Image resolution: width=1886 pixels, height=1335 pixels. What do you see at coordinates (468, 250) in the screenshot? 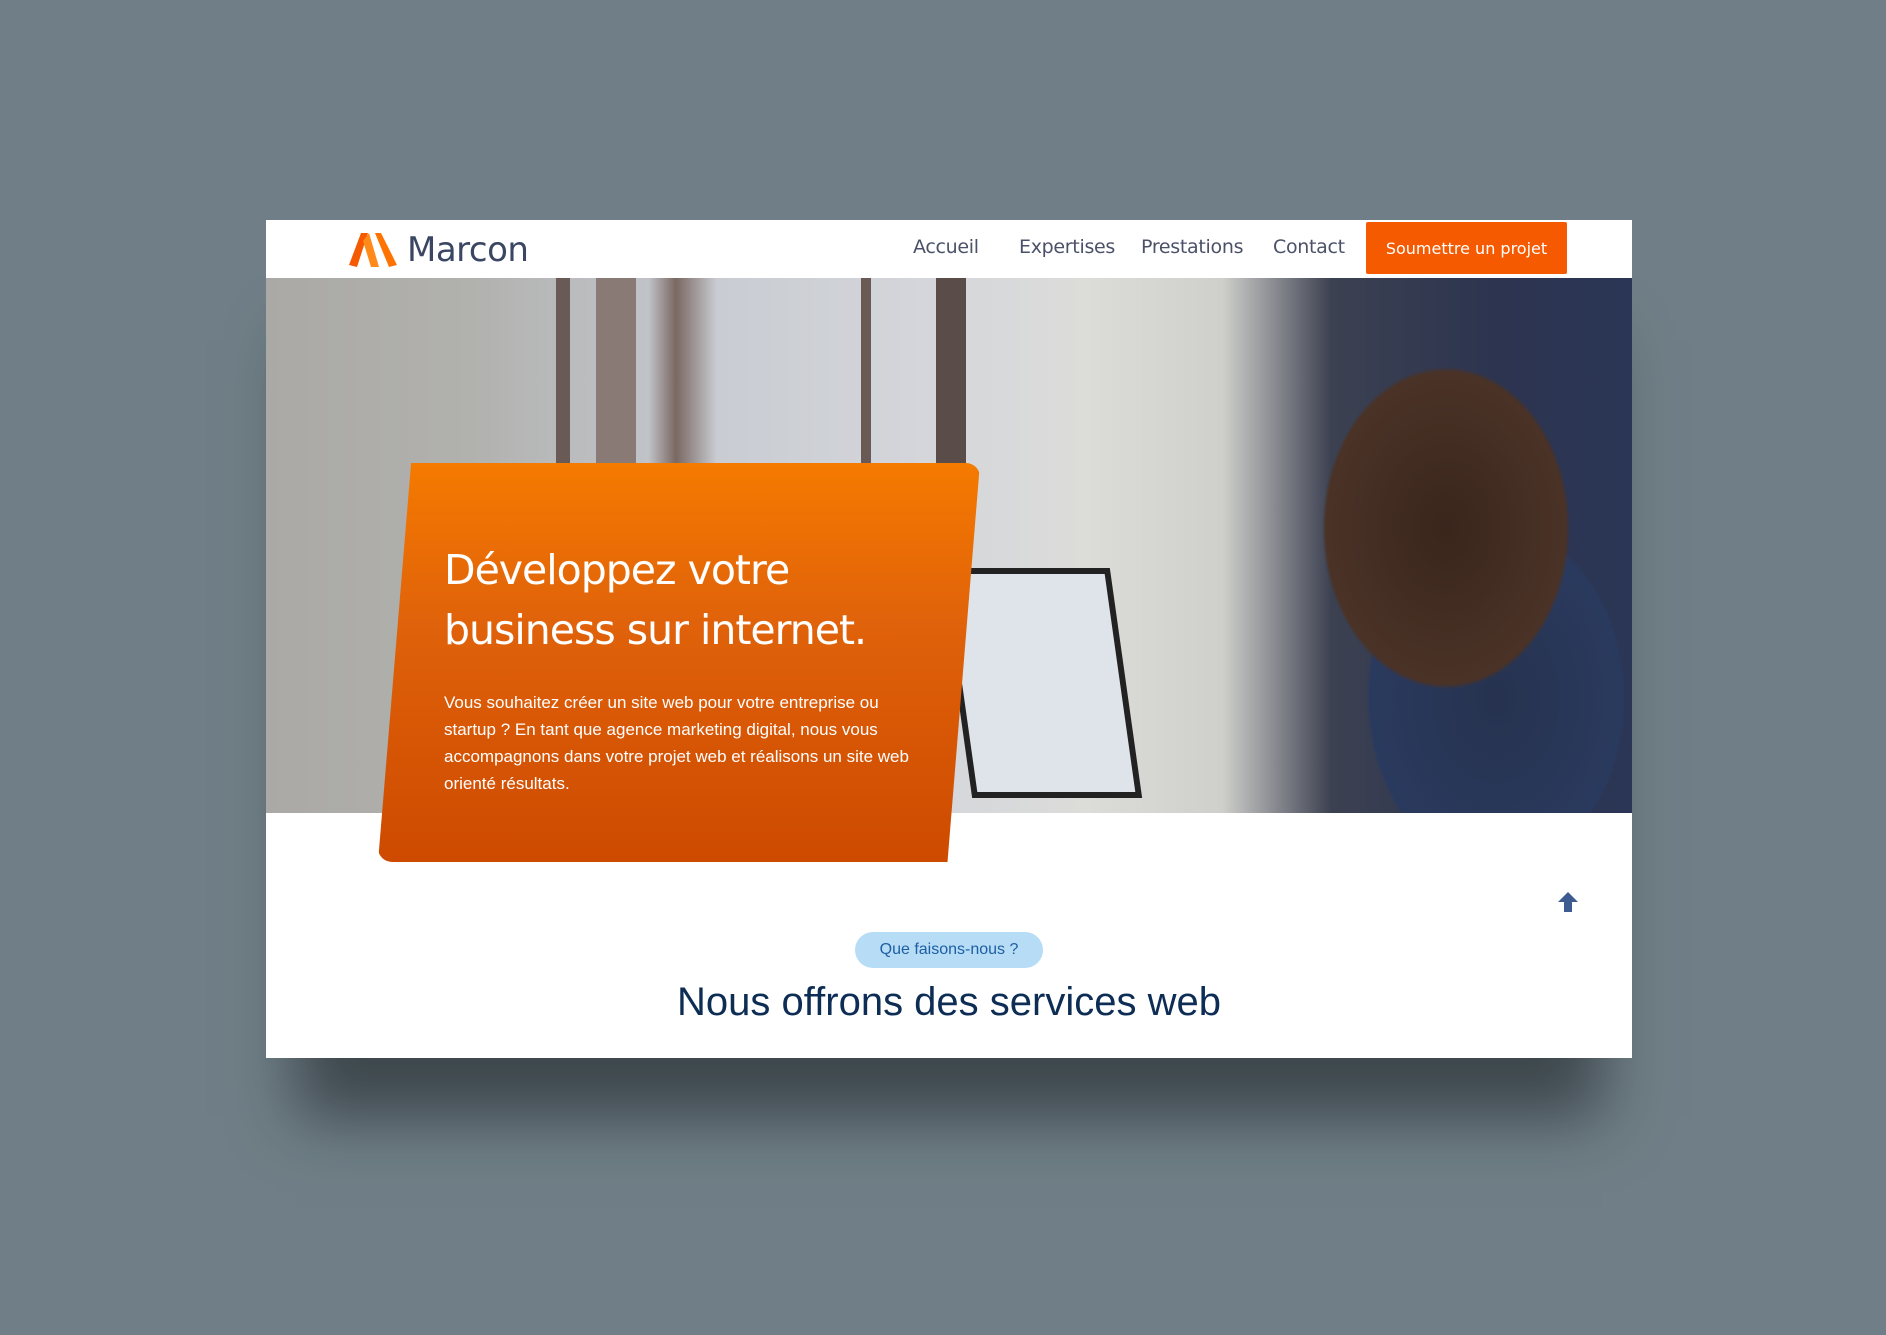
I see `brand-name: Marcon` at bounding box center [468, 250].